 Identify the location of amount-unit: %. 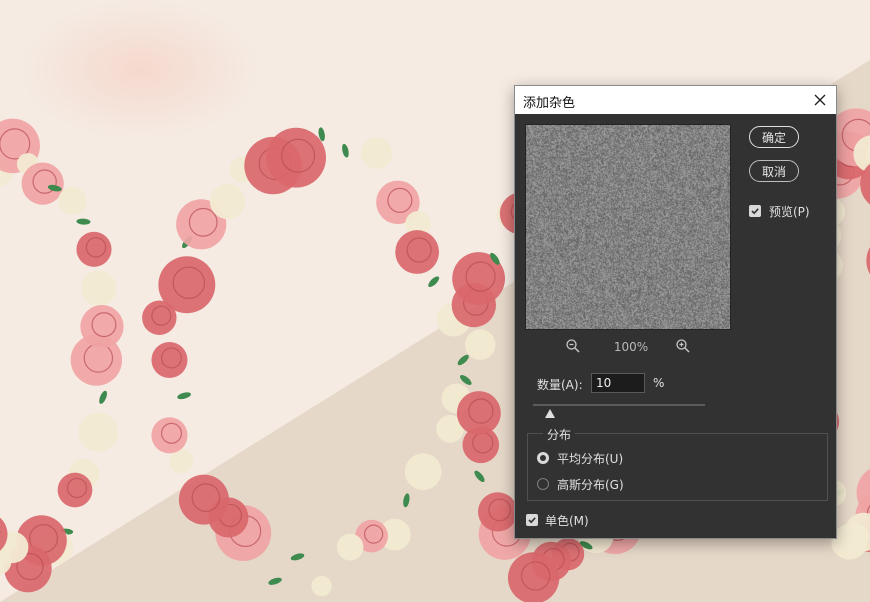
(659, 383).